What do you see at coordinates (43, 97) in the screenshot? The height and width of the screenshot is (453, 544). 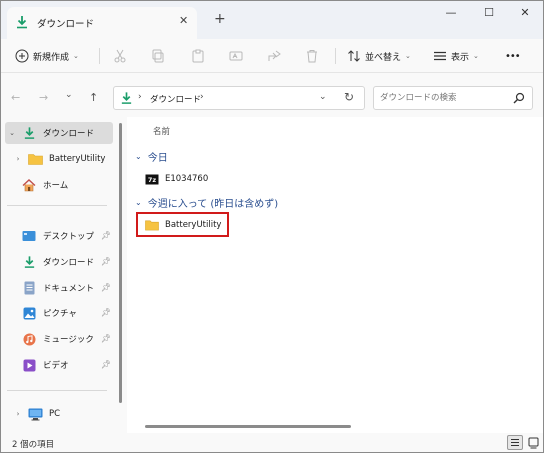 I see `forward-button: →` at bounding box center [43, 97].